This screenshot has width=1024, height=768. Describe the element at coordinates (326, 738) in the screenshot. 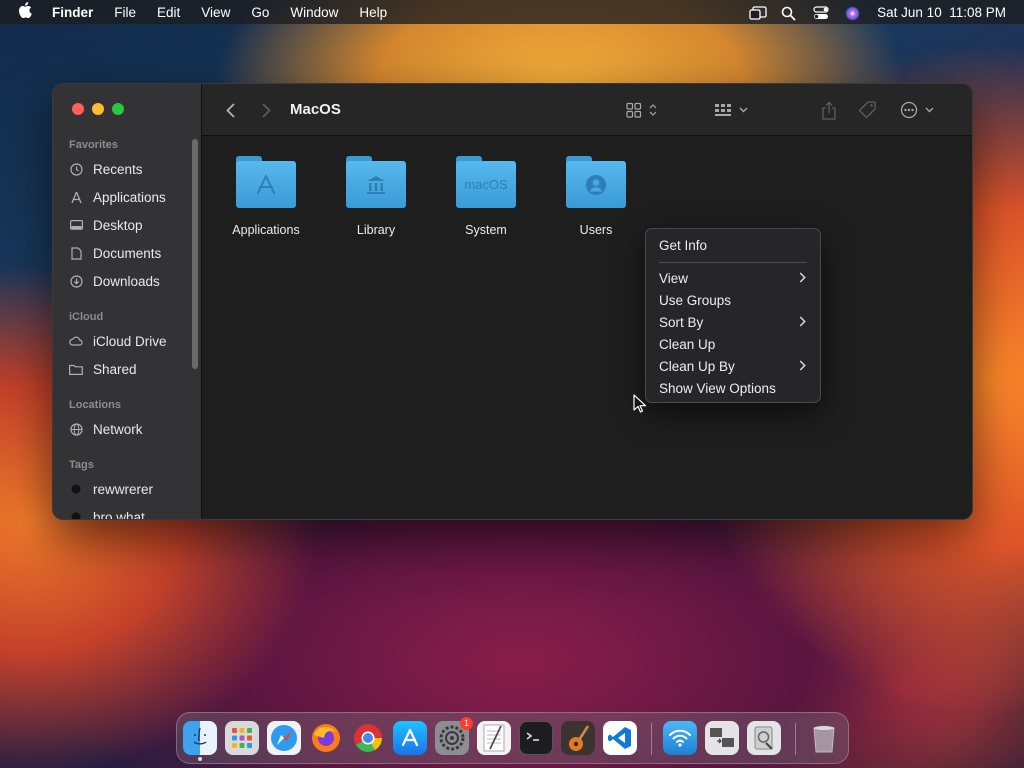

I see `dock-firefox-icon` at that location.